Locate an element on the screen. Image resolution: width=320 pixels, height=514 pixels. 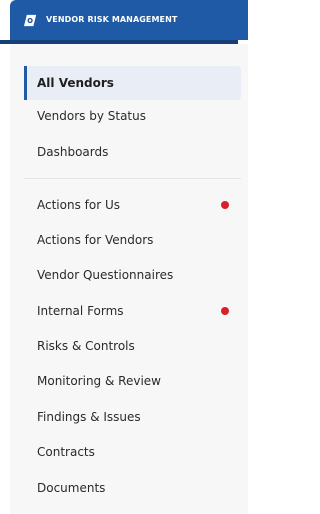
nav-item-actions-for-us: Actions for Us is located at coordinates (132, 205).